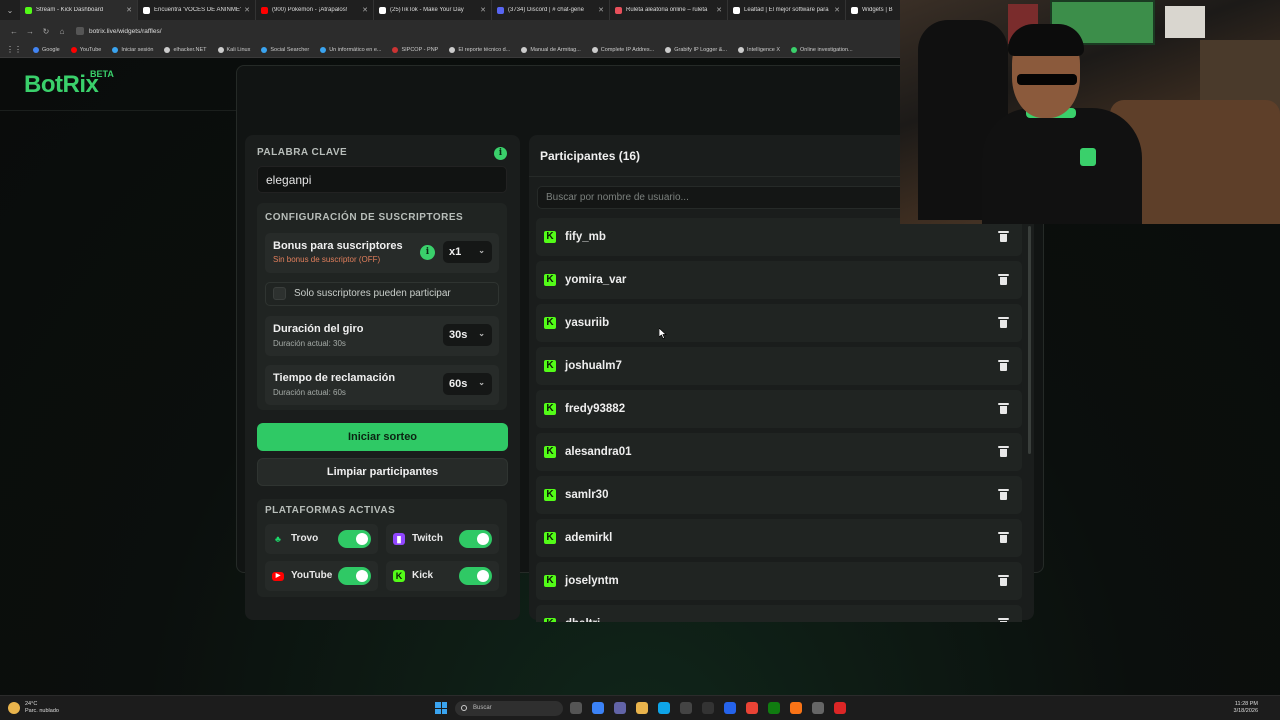  What do you see at coordinates (1062, 166) in the screenshot?
I see `webcam-person-body` at bounding box center [1062, 166].